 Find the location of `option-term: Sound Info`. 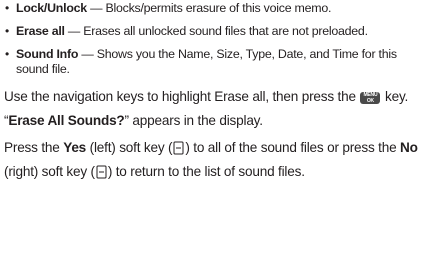

option-term: Sound Info is located at coordinates (47, 54).